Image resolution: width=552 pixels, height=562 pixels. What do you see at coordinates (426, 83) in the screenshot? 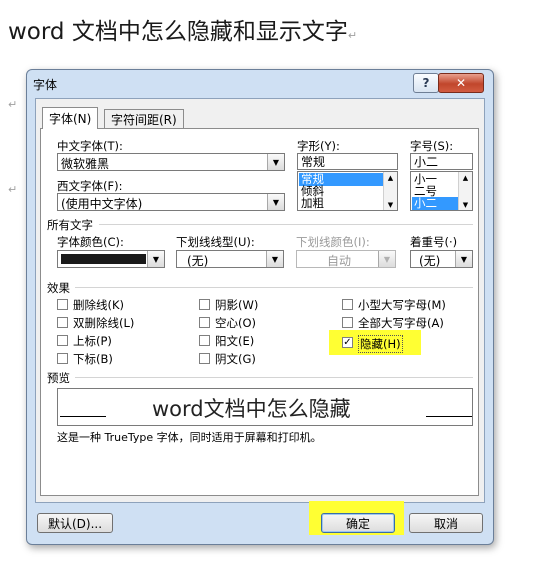
I see `help-button: ?` at bounding box center [426, 83].